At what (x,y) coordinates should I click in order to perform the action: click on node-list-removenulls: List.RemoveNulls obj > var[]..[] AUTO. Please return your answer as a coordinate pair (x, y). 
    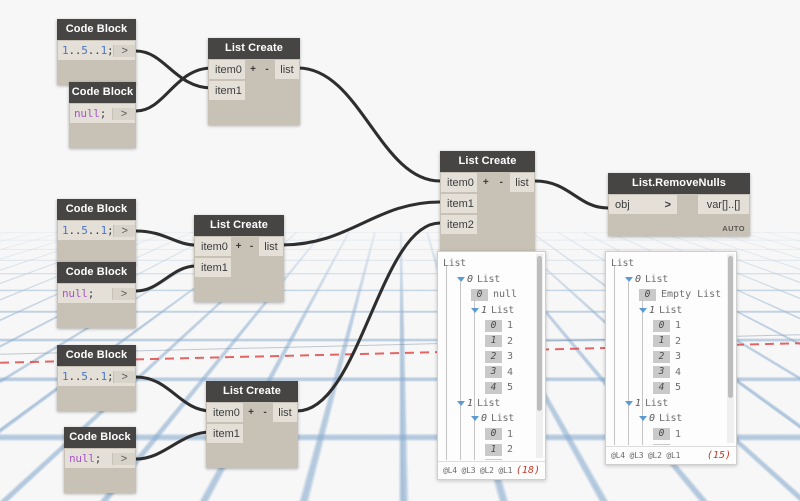
    Looking at the image, I should click on (679, 204).